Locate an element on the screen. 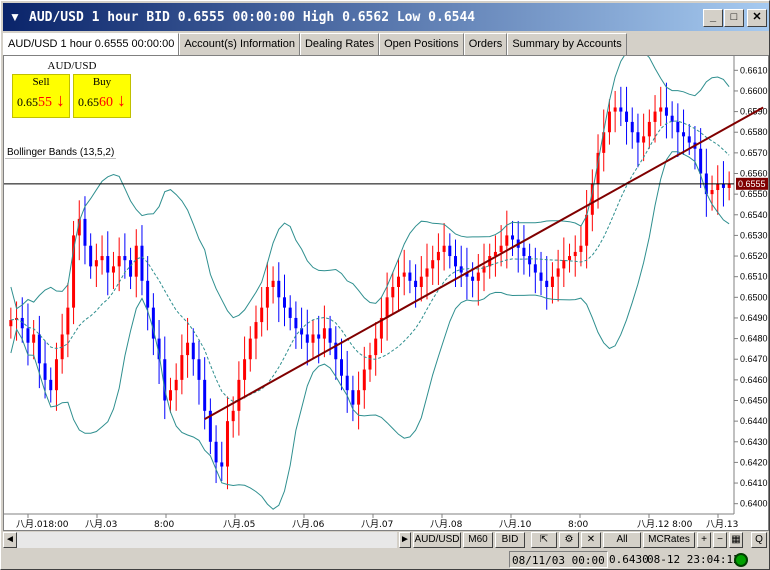 The width and height of the screenshot is (770, 570). minus-icon: − is located at coordinates (720, 540).